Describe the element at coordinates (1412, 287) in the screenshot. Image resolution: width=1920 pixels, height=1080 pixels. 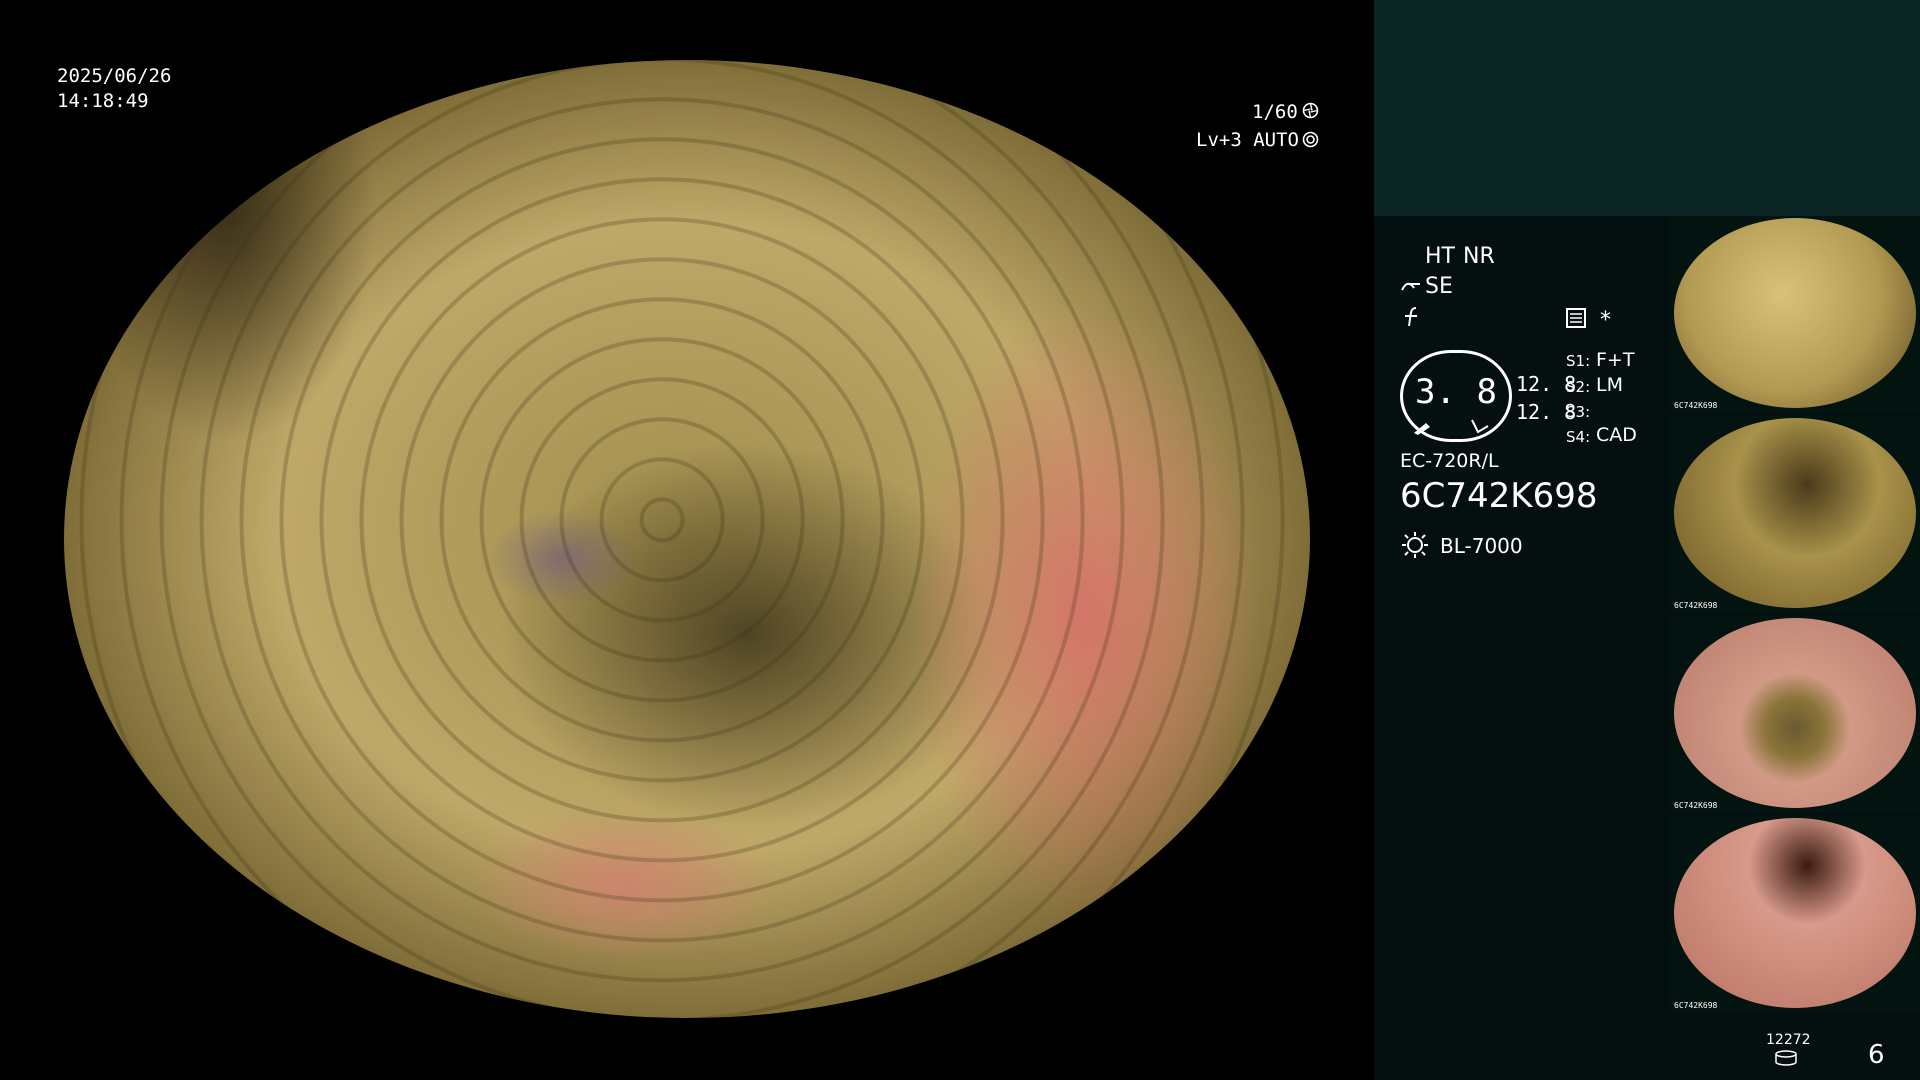
I see `structure-enhance-icon` at that location.